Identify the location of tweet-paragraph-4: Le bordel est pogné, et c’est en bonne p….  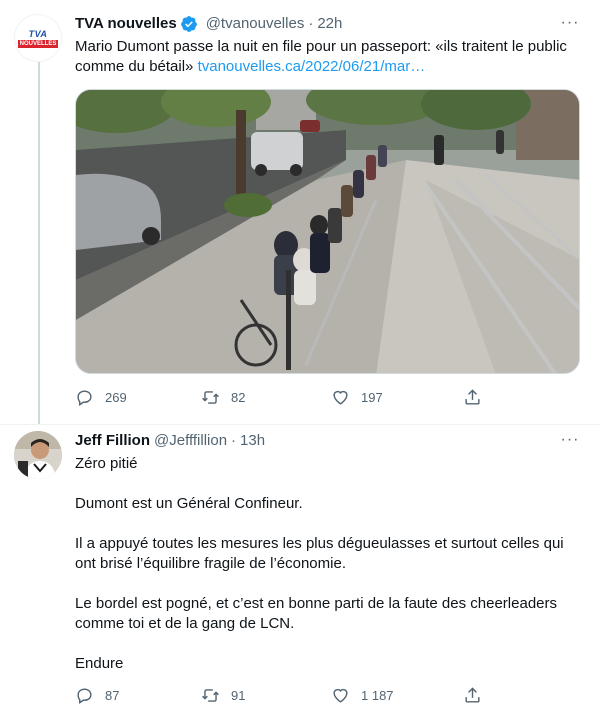
(316, 613).